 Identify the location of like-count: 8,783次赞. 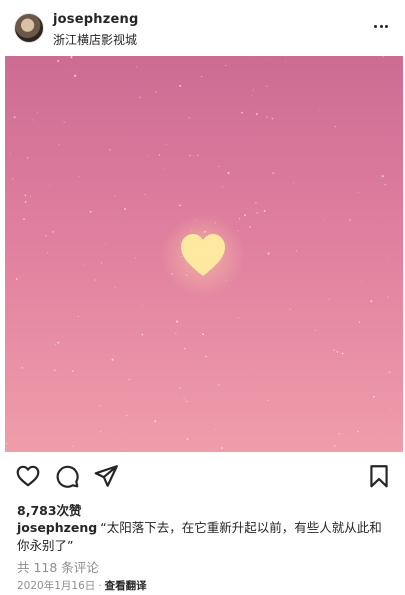
(49, 509).